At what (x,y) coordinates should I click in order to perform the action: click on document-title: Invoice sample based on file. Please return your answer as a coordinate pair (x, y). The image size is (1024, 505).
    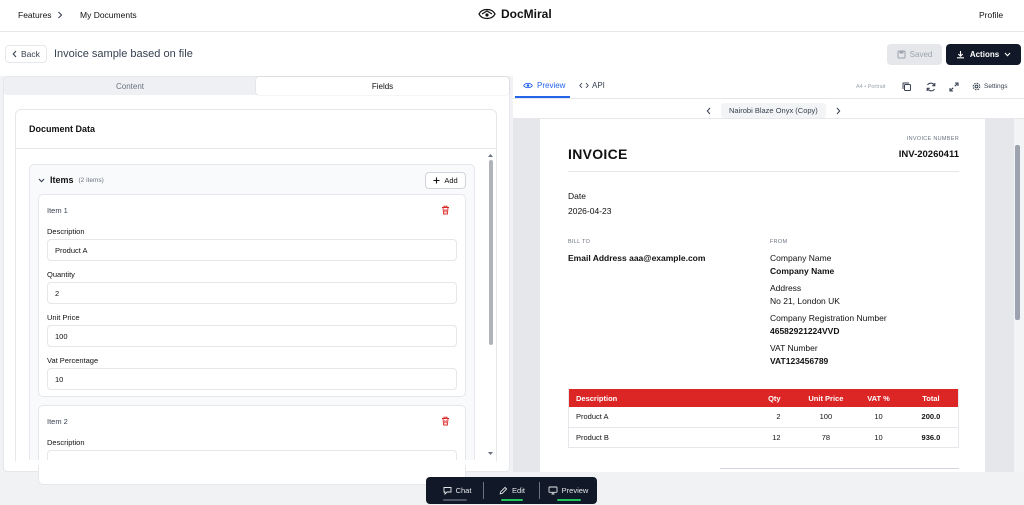
    Looking at the image, I should click on (123, 54).